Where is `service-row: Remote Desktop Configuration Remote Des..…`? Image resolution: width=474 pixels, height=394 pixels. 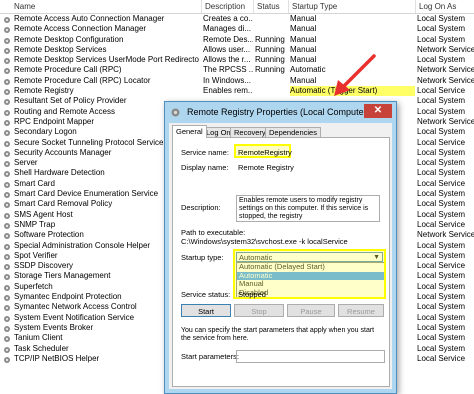
service-row: Remote Desktop Configuration Remote Des..… is located at coordinates (237, 40).